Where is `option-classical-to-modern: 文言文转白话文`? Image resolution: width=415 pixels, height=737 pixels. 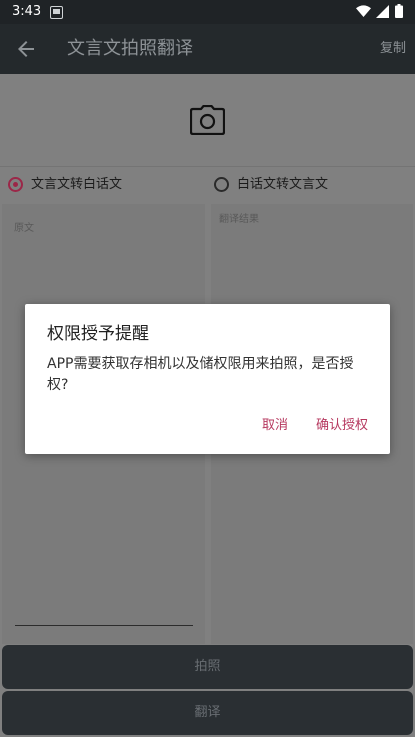
option-classical-to-modern: 文言文转白话文 is located at coordinates (96, 185).